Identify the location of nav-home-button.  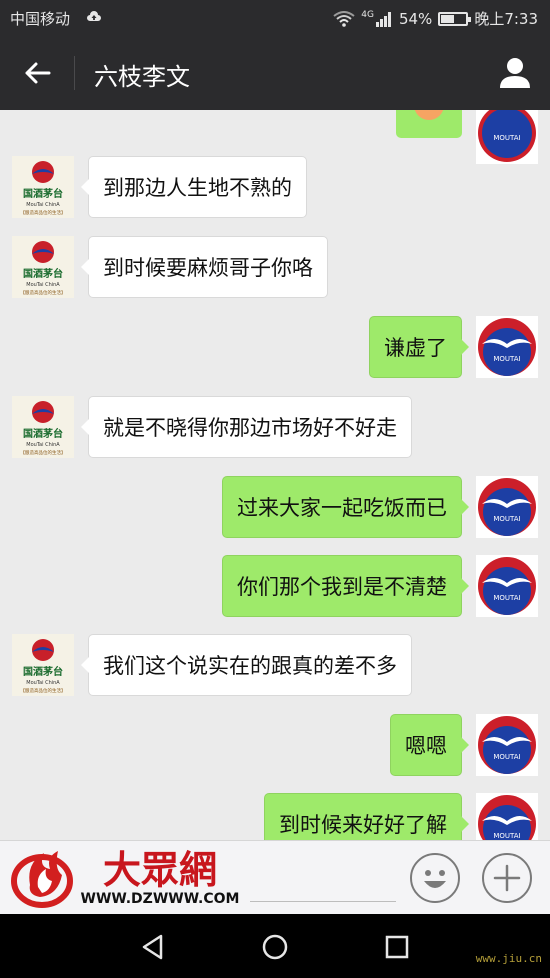
(275, 947).